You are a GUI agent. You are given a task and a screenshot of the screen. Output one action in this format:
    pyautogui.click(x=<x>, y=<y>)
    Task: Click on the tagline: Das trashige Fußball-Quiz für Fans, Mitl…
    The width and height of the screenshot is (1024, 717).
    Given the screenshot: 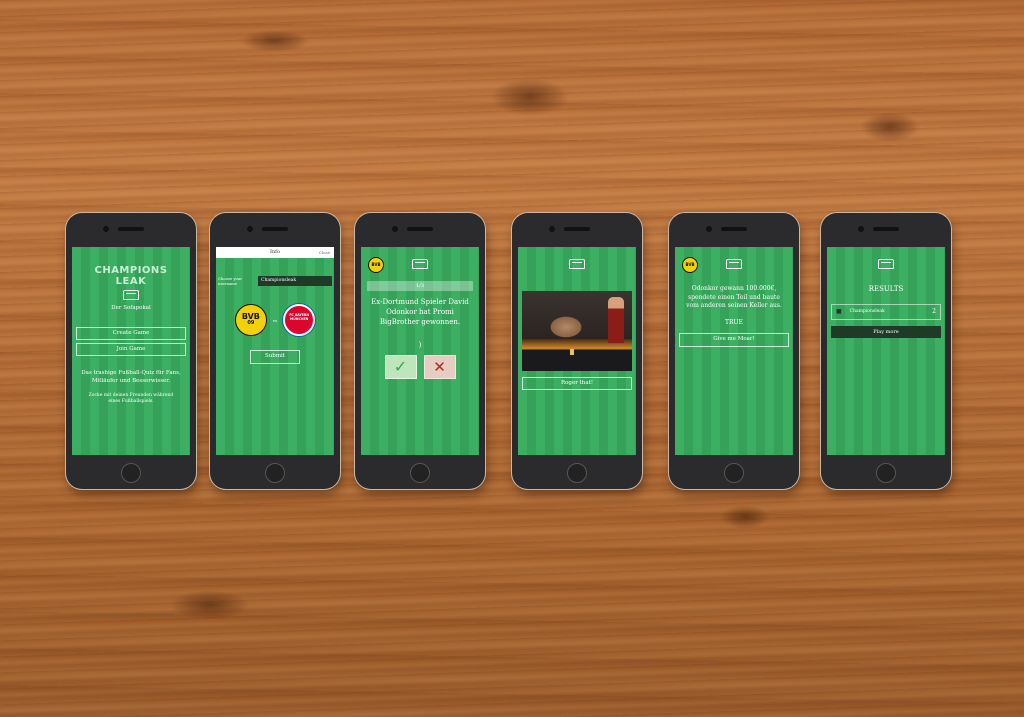 What is the action you would take?
    pyautogui.click(x=131, y=377)
    